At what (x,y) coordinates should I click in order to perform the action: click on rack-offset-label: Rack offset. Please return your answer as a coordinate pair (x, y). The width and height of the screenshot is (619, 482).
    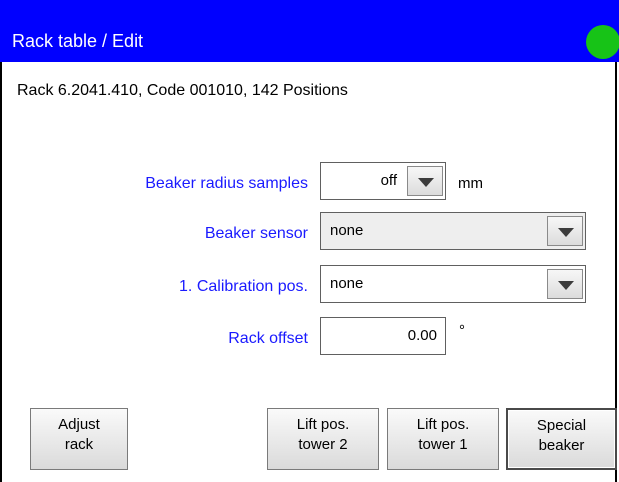
    Looking at the image, I should click on (268, 338).